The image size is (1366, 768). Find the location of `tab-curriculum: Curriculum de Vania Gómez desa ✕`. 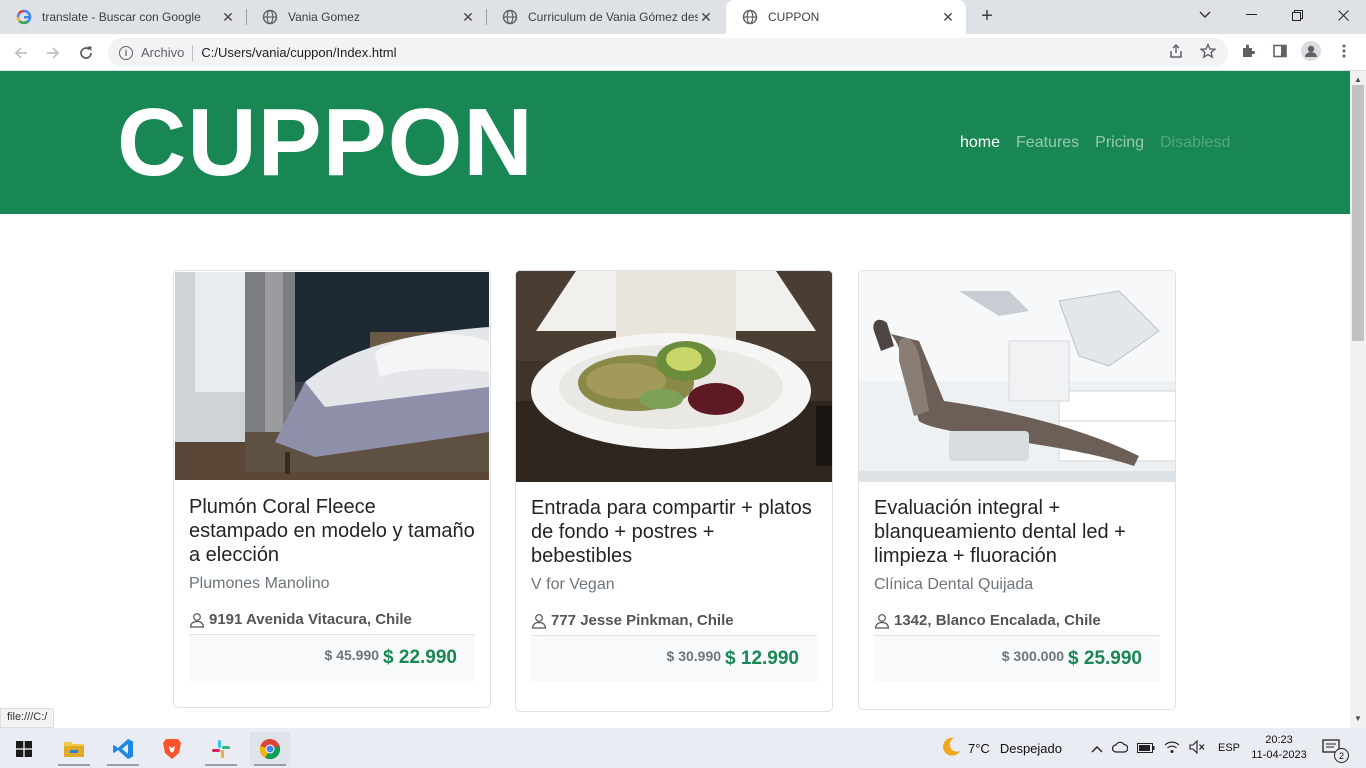

tab-curriculum: Curriculum de Vania Gómez desa ✕ is located at coordinates (605, 17).